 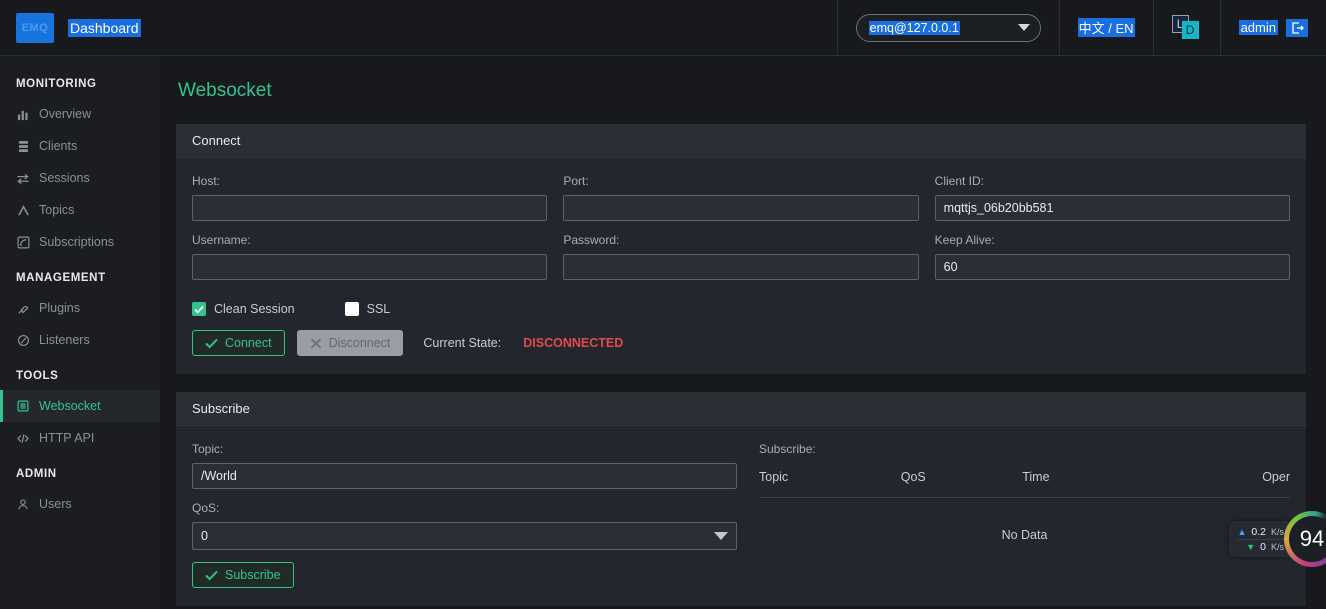 I want to click on sidebar-item-listeners: Listeners, so click(x=80, y=340).